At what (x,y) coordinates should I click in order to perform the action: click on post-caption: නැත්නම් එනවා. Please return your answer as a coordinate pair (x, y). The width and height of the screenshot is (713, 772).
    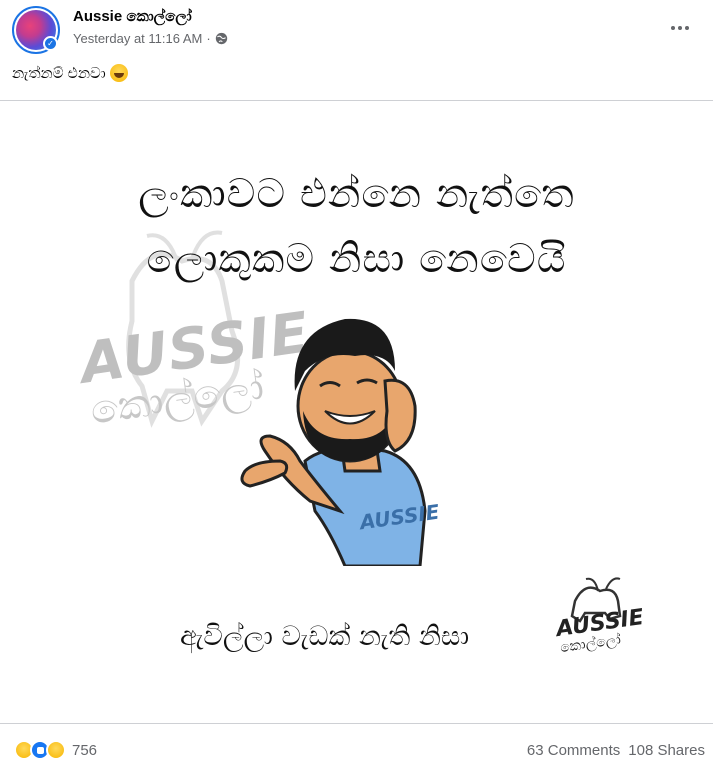
    Looking at the image, I should click on (70, 73).